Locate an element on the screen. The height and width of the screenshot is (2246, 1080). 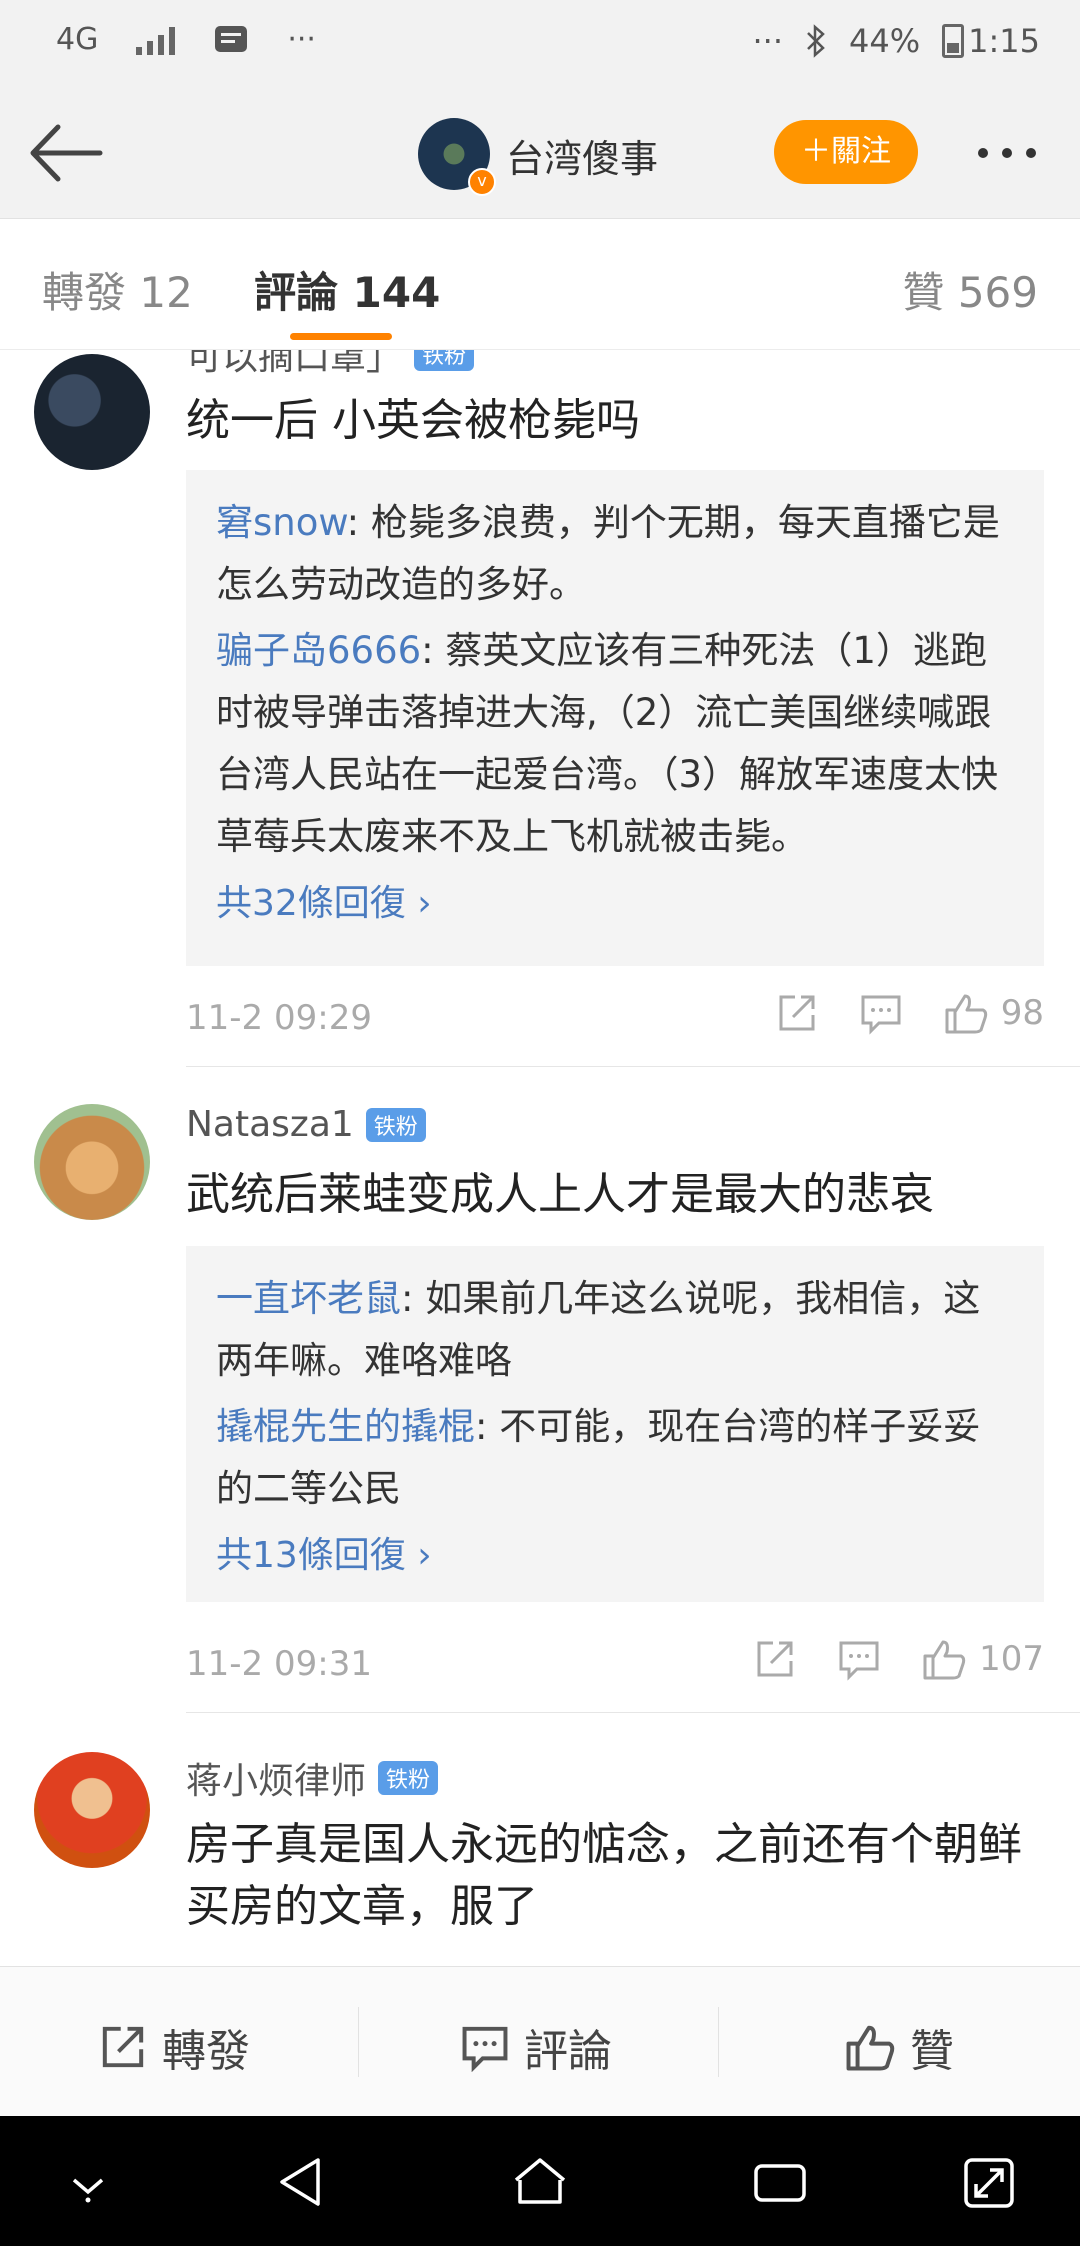
comment-text: 武统后莱蛙变成人上人才是最大的悲哀 is located at coordinates (560, 1194).